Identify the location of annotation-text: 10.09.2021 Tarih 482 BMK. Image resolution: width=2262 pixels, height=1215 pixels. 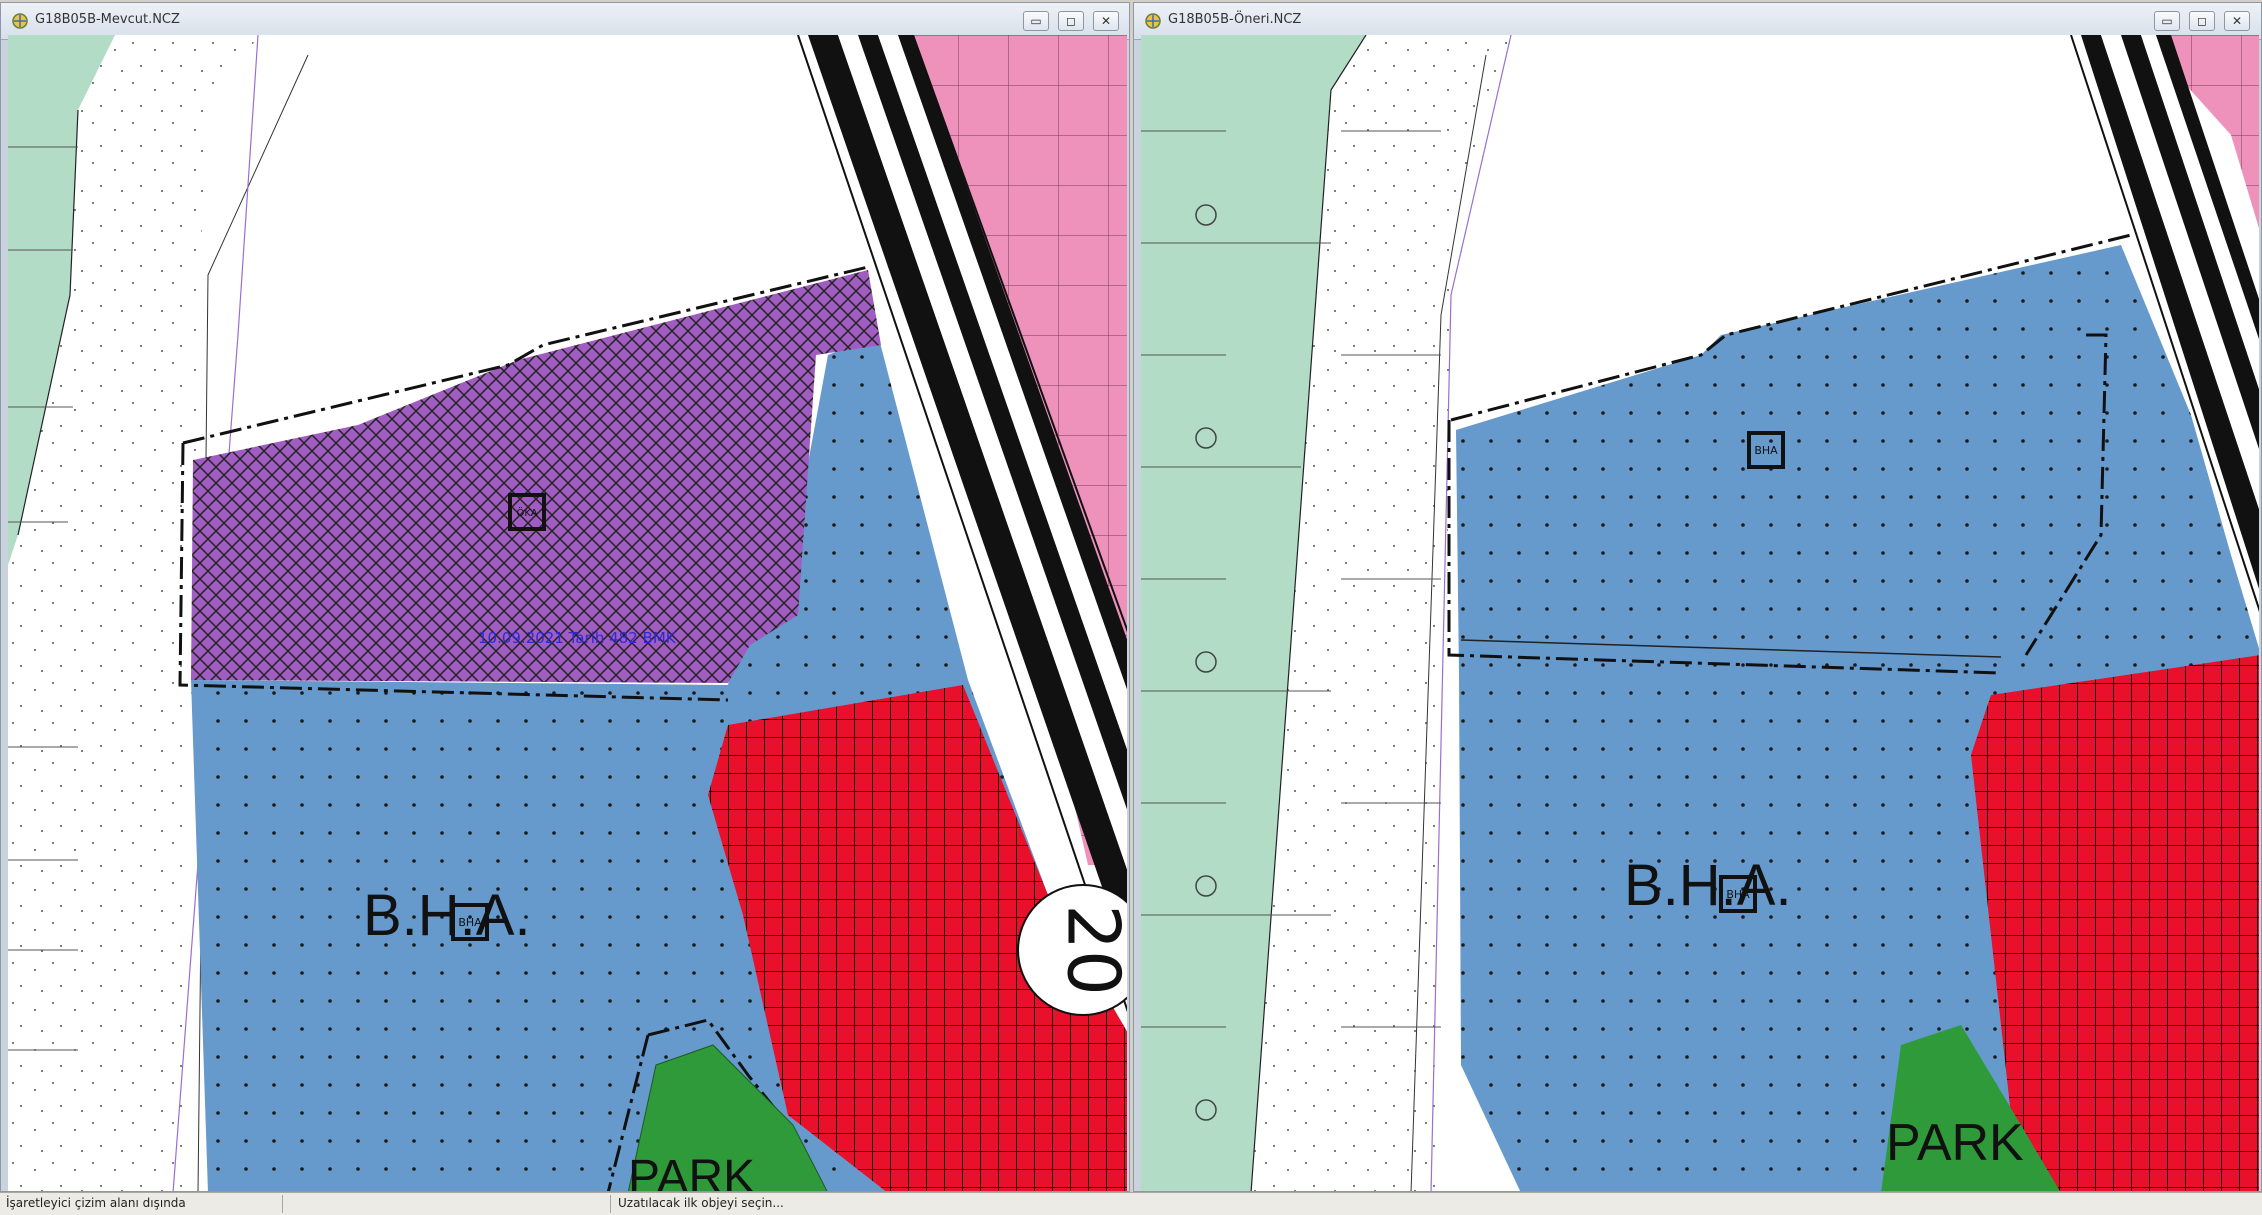
(577, 638).